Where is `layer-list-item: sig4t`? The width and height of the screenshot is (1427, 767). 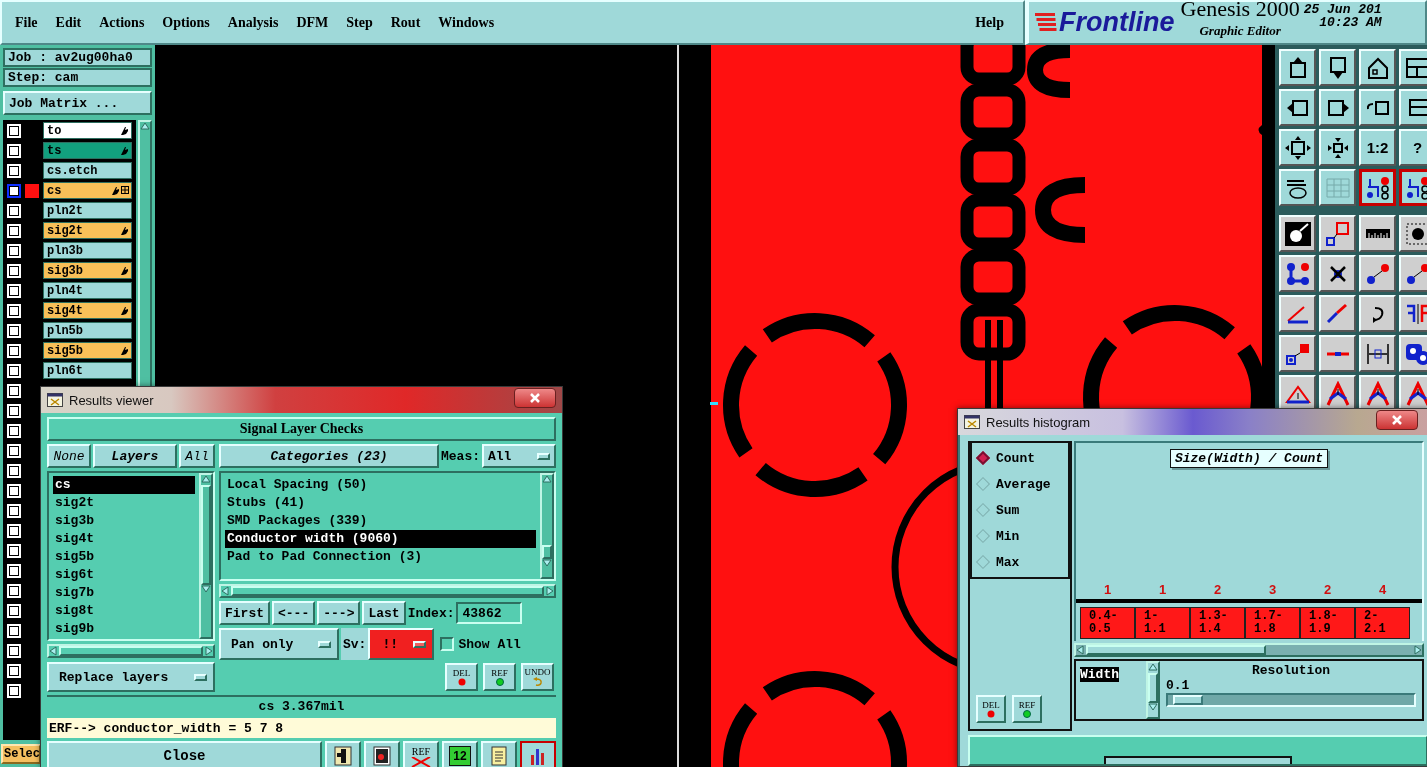
layer-list-item: sig4t is located at coordinates (124, 539).